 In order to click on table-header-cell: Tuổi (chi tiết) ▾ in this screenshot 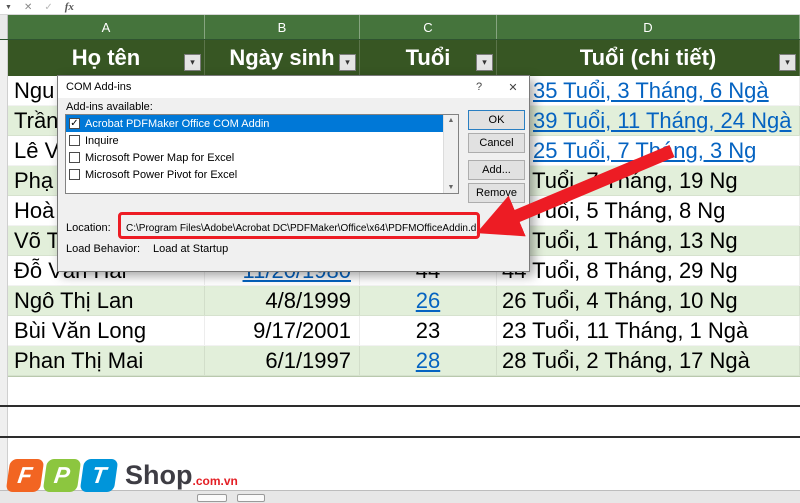, I will do `click(648, 58)`.